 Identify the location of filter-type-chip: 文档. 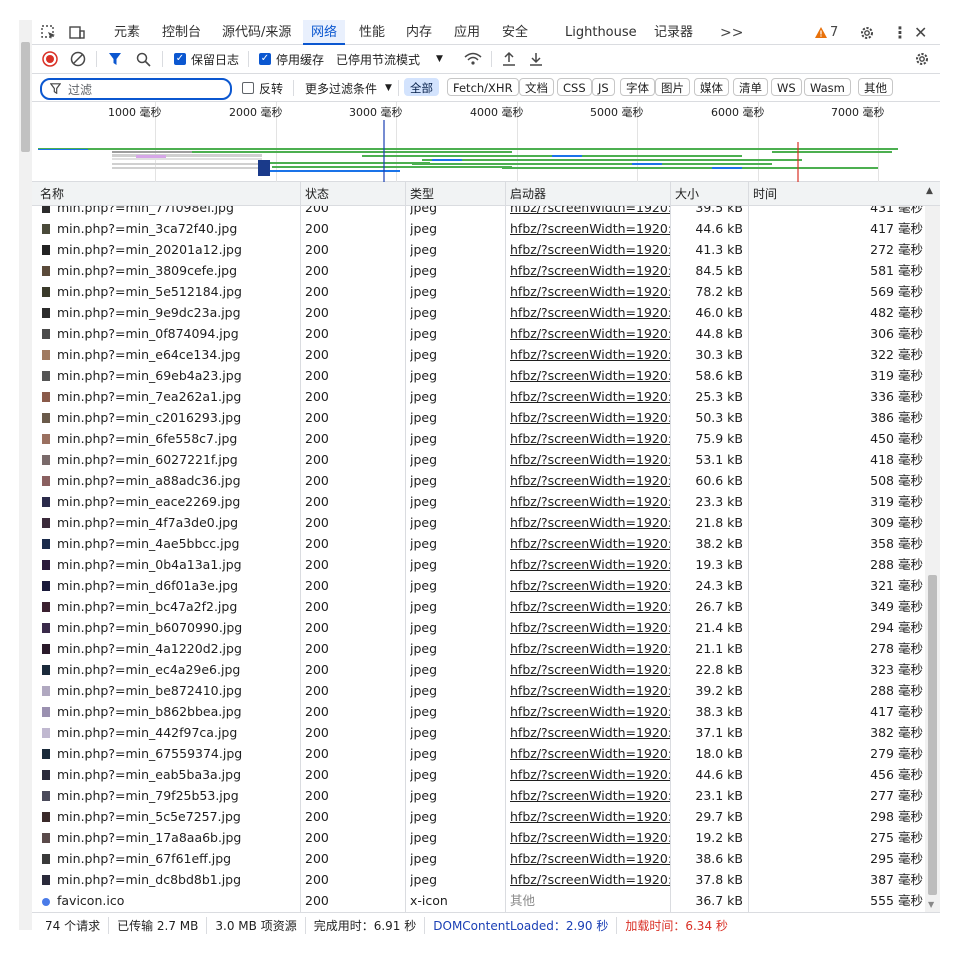
(536, 87).